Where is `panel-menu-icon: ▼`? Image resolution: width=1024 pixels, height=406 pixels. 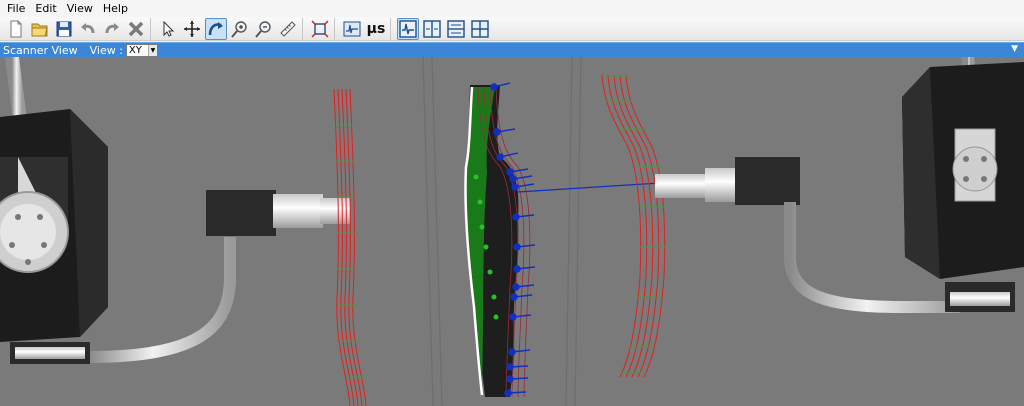
panel-menu-icon: ▼ is located at coordinates (1014, 49).